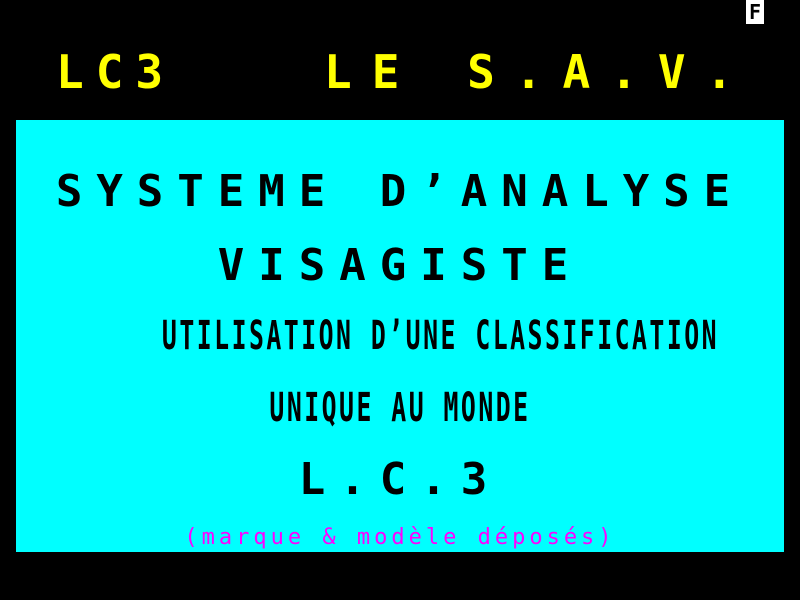  I want to click on product-name: L.C.3, so click(400, 479).